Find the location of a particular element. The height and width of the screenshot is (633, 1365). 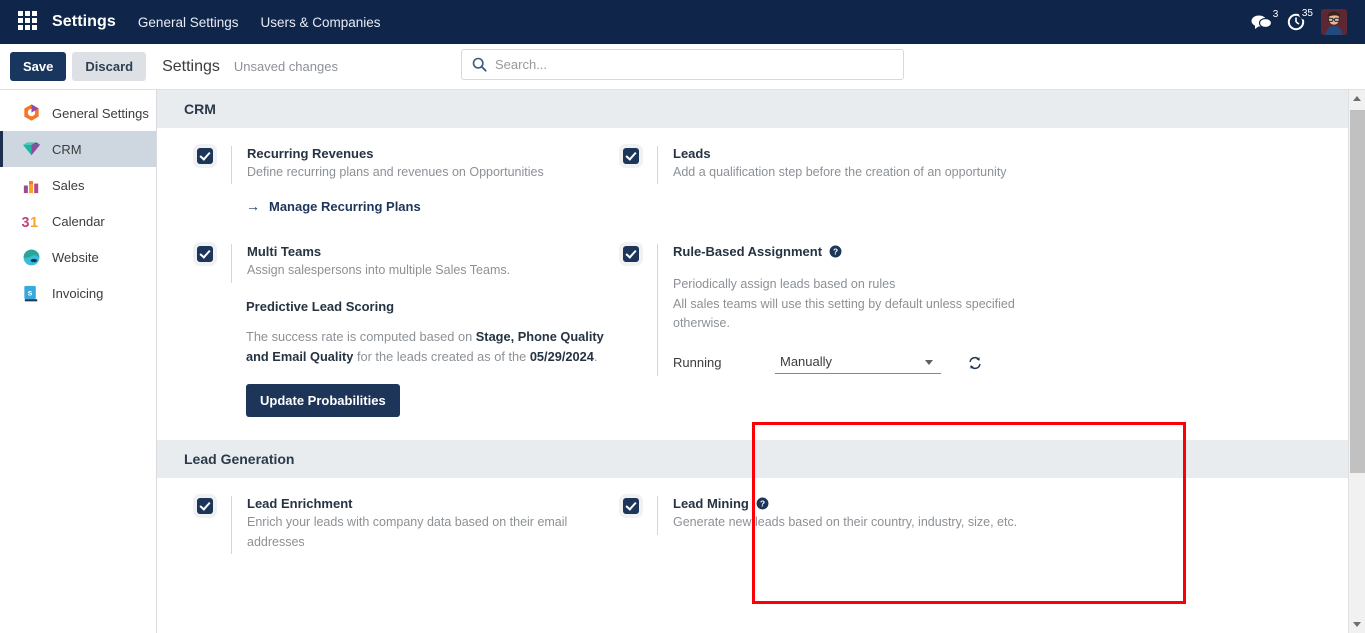

user-avatar-image is located at coordinates (1334, 22).